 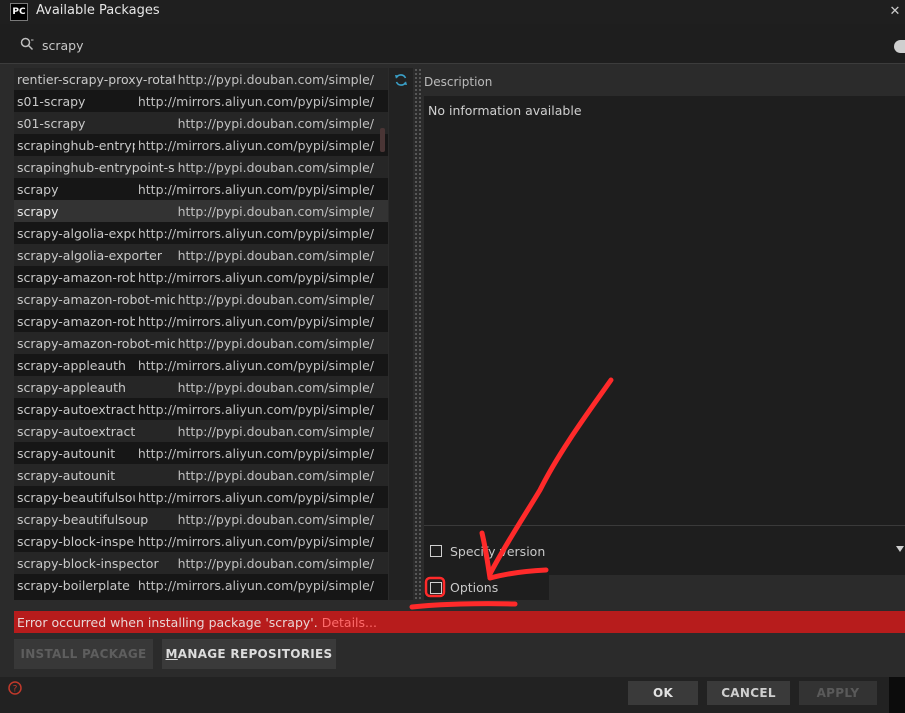 I want to click on help-icon: ?, so click(x=15, y=688).